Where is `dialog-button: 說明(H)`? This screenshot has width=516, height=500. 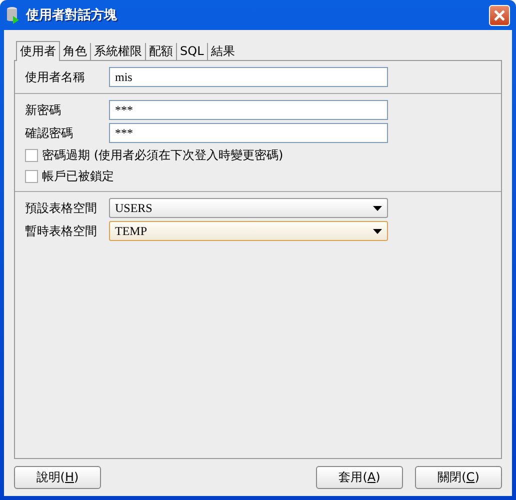 dialog-button: 說明(H) is located at coordinates (57, 477).